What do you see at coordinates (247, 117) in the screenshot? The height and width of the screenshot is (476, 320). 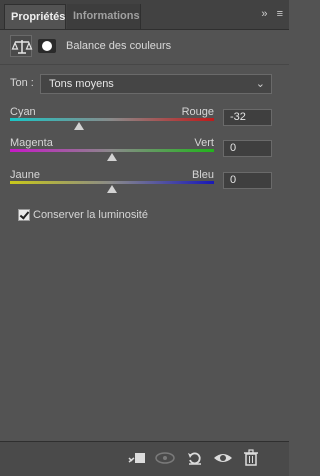 I see `cyan-red-value-input: -32` at bounding box center [247, 117].